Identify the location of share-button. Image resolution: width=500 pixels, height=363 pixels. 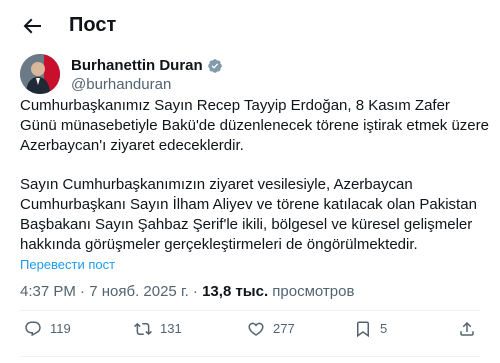
(467, 329).